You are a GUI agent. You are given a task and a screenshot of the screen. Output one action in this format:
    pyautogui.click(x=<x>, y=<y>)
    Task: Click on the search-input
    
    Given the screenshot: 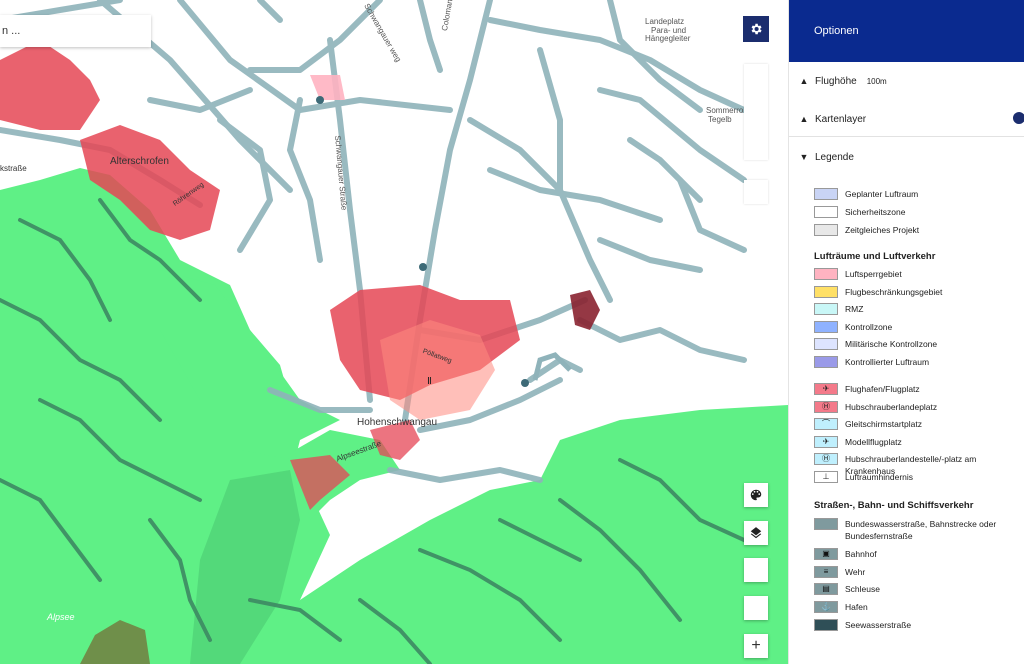 What is the action you would take?
    pyautogui.click(x=72, y=31)
    